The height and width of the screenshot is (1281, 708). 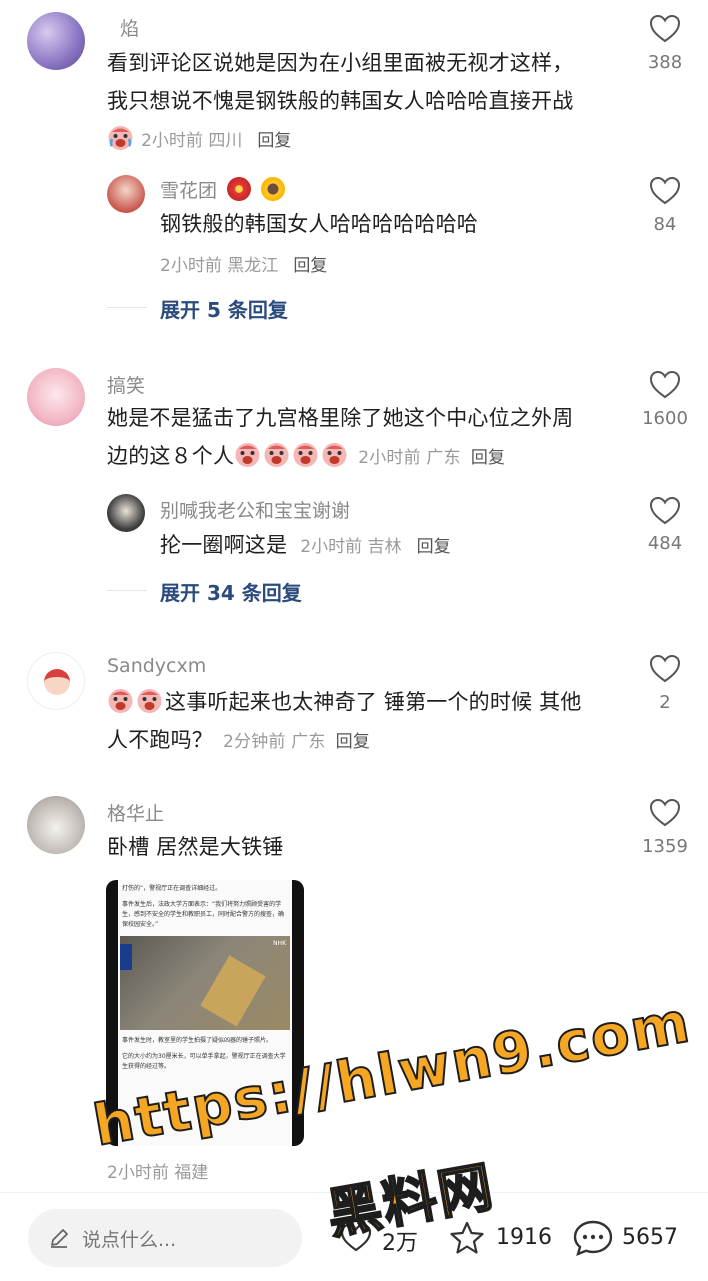 I want to click on comment-text: 她是不是猛击了九宫格里除了她这个中心位之外周 边的这８个人 2小时前 广东 回复, so click(x=340, y=437).